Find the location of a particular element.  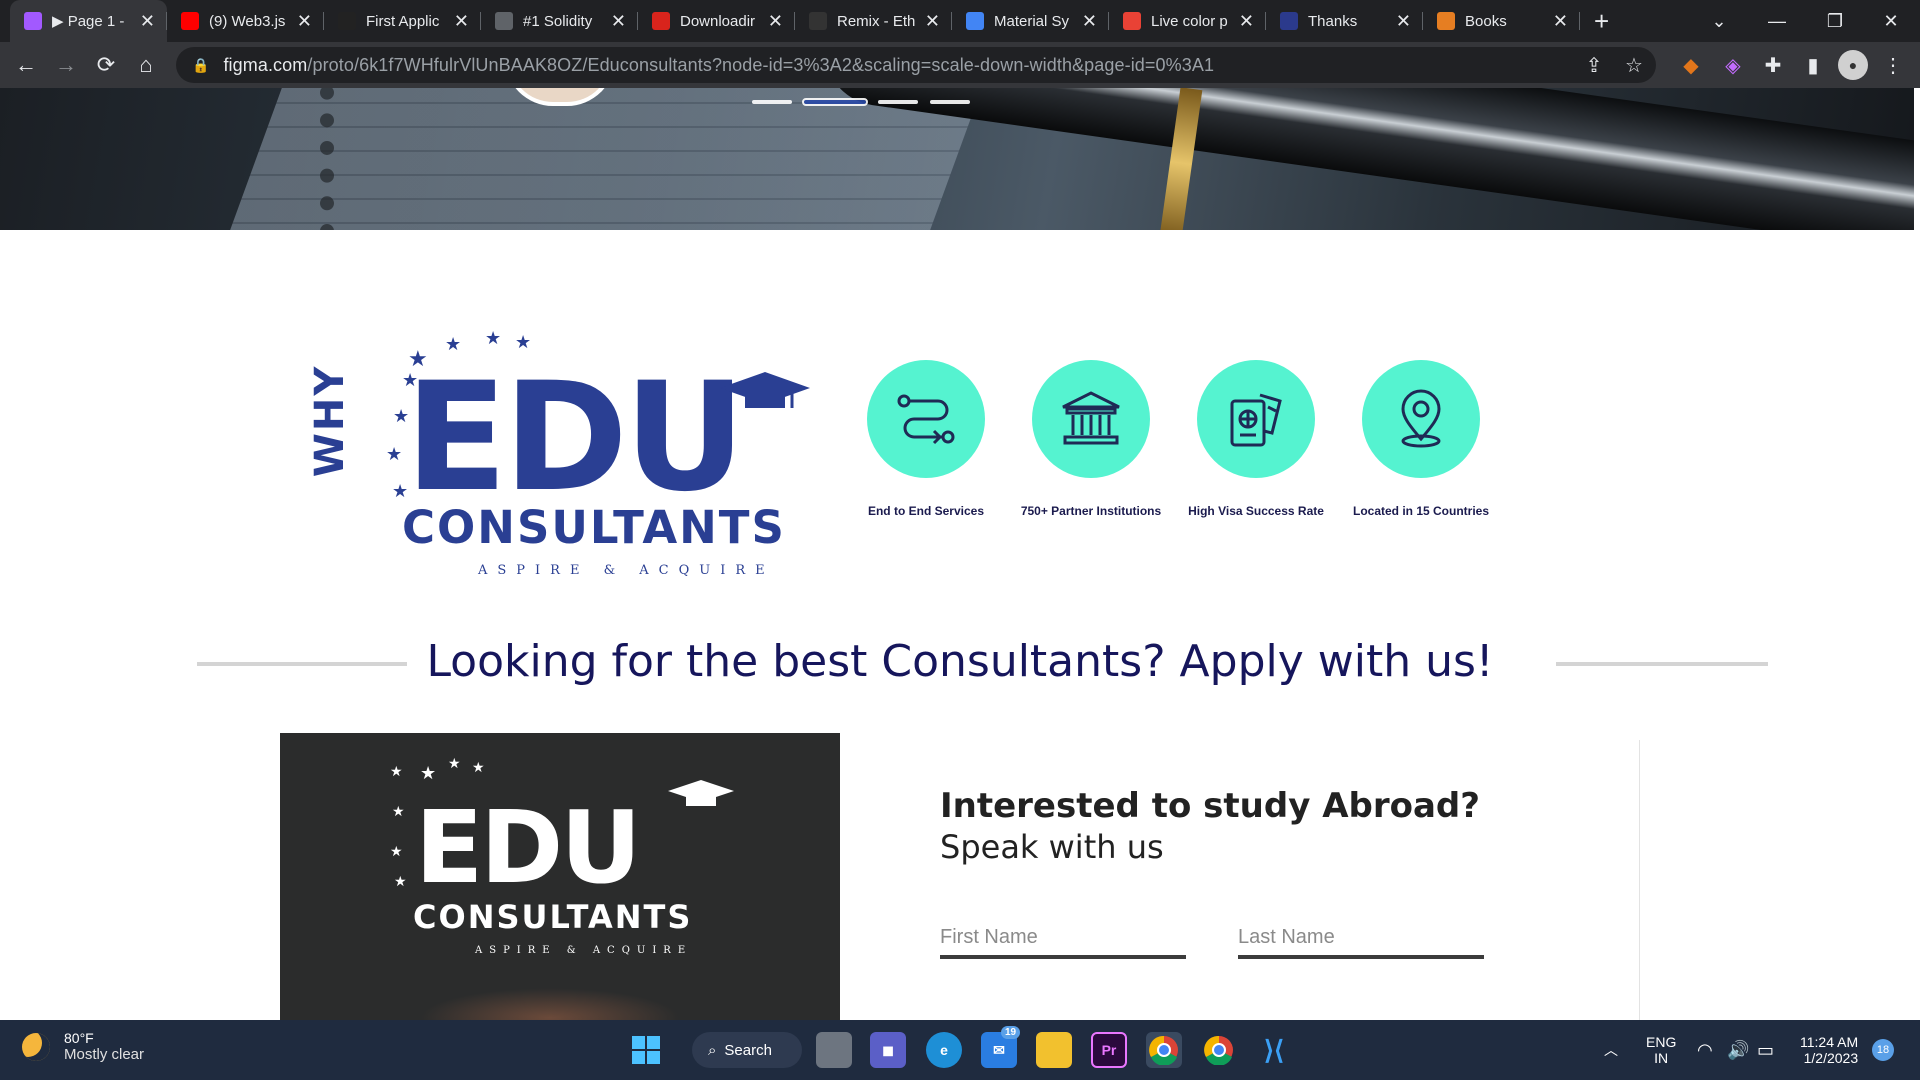

browser-tab: Material Sy ✕ is located at coordinates (1030, 21).